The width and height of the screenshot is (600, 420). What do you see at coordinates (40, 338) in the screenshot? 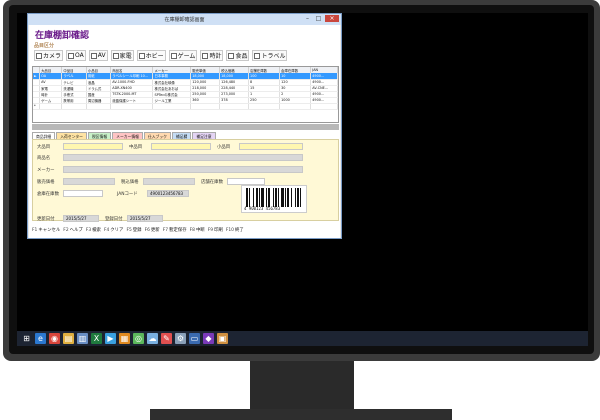
I see `ie-icon: e` at bounding box center [40, 338].